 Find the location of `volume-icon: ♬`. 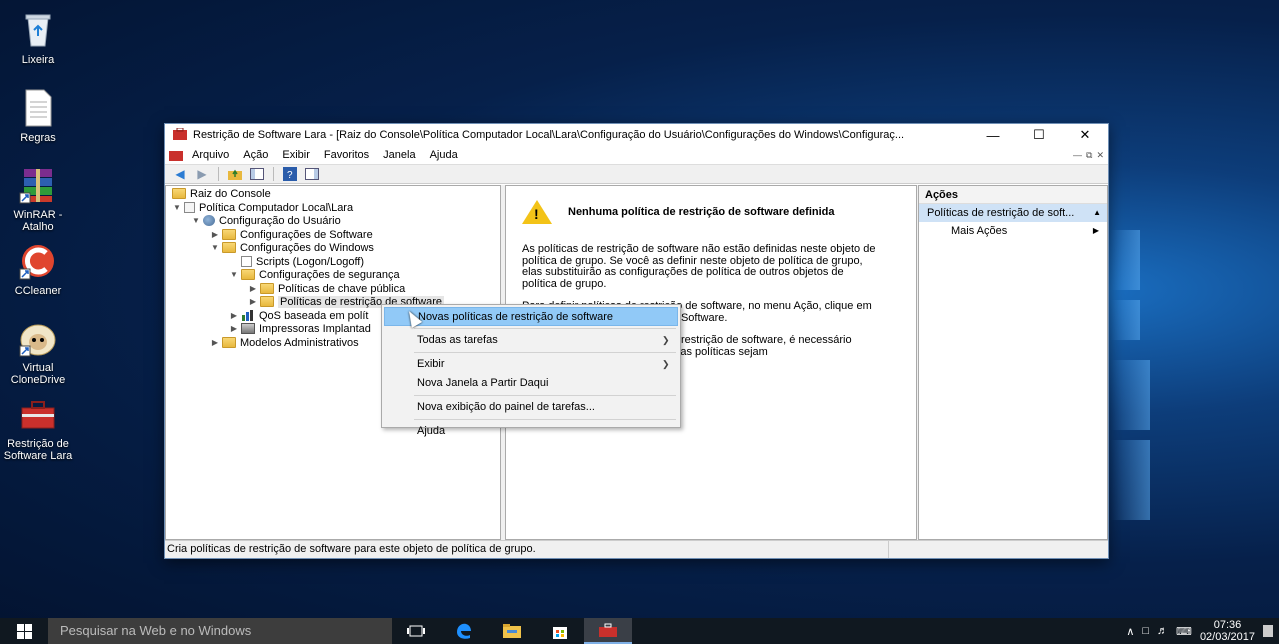

volume-icon: ♬ is located at coordinates (1162, 631).